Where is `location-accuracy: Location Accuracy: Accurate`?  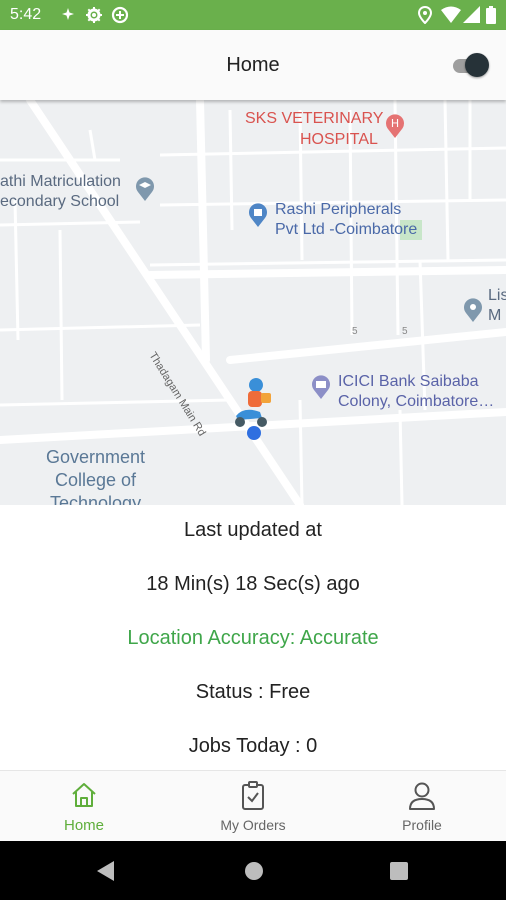 location-accuracy: Location Accuracy: Accurate is located at coordinates (253, 638).